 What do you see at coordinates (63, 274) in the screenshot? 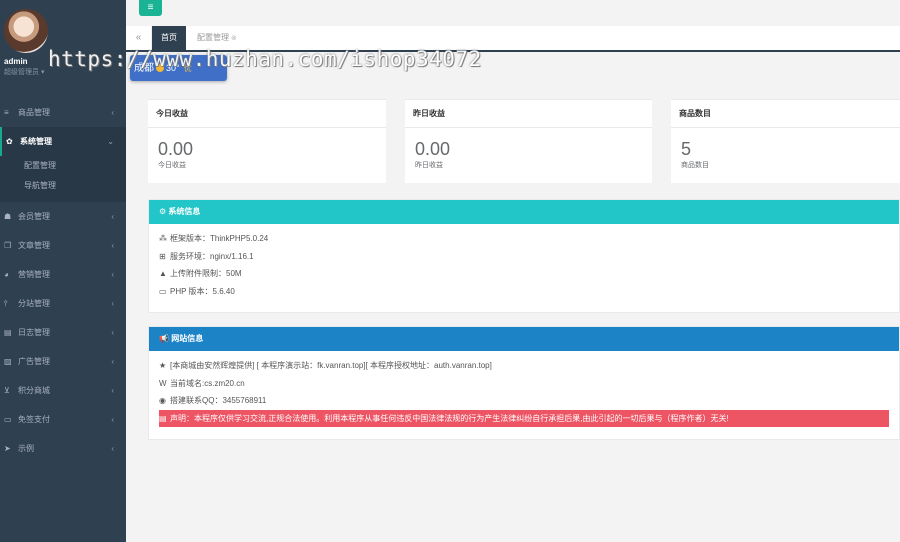
I see `sidebar-item-marketing: ◕ 营销管理 ‹` at bounding box center [63, 274].